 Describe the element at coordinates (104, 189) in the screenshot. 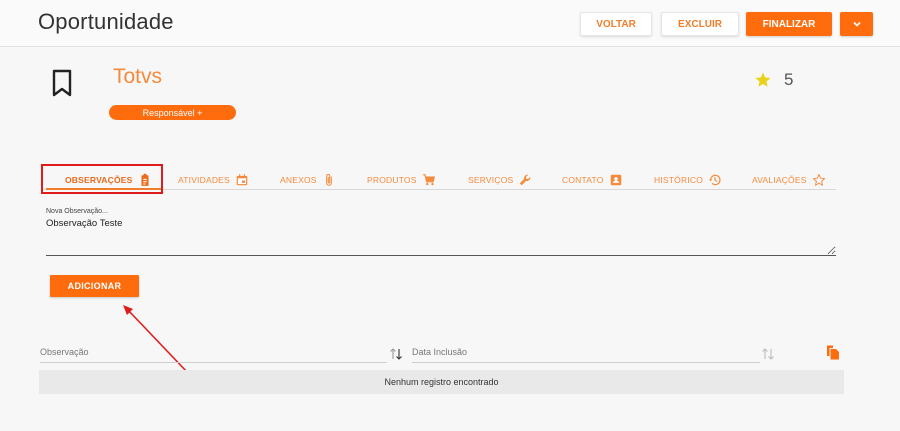

I see `active-tab-indicator` at that location.